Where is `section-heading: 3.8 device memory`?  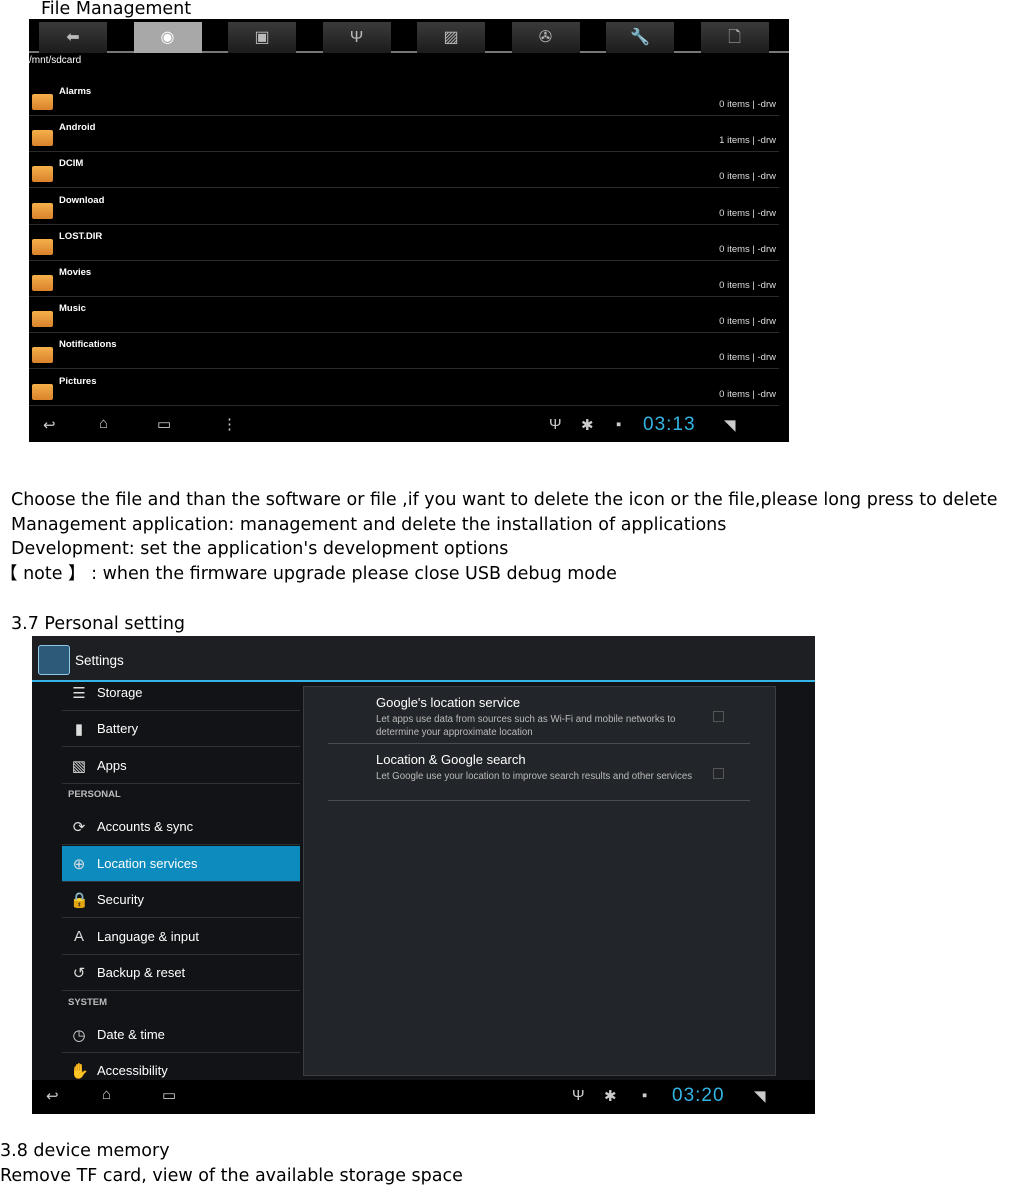 section-heading: 3.8 device memory is located at coordinates (85, 1151).